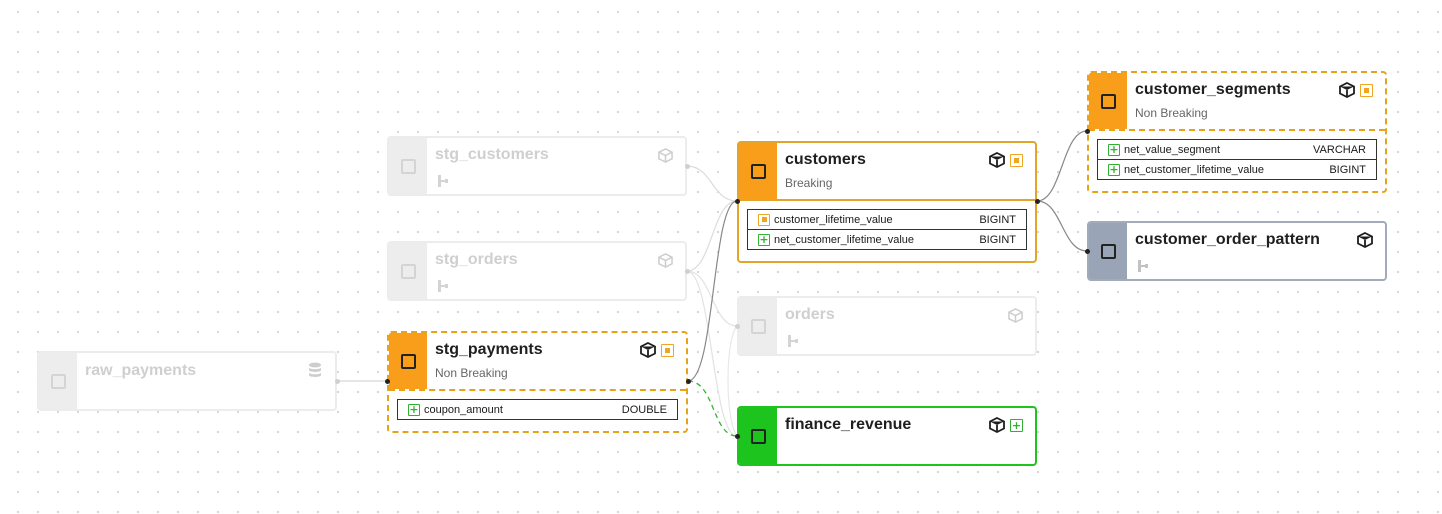 The image size is (1442, 514). What do you see at coordinates (887, 436) in the screenshot?
I see `node-finance-revenue: finance_revenue +` at bounding box center [887, 436].